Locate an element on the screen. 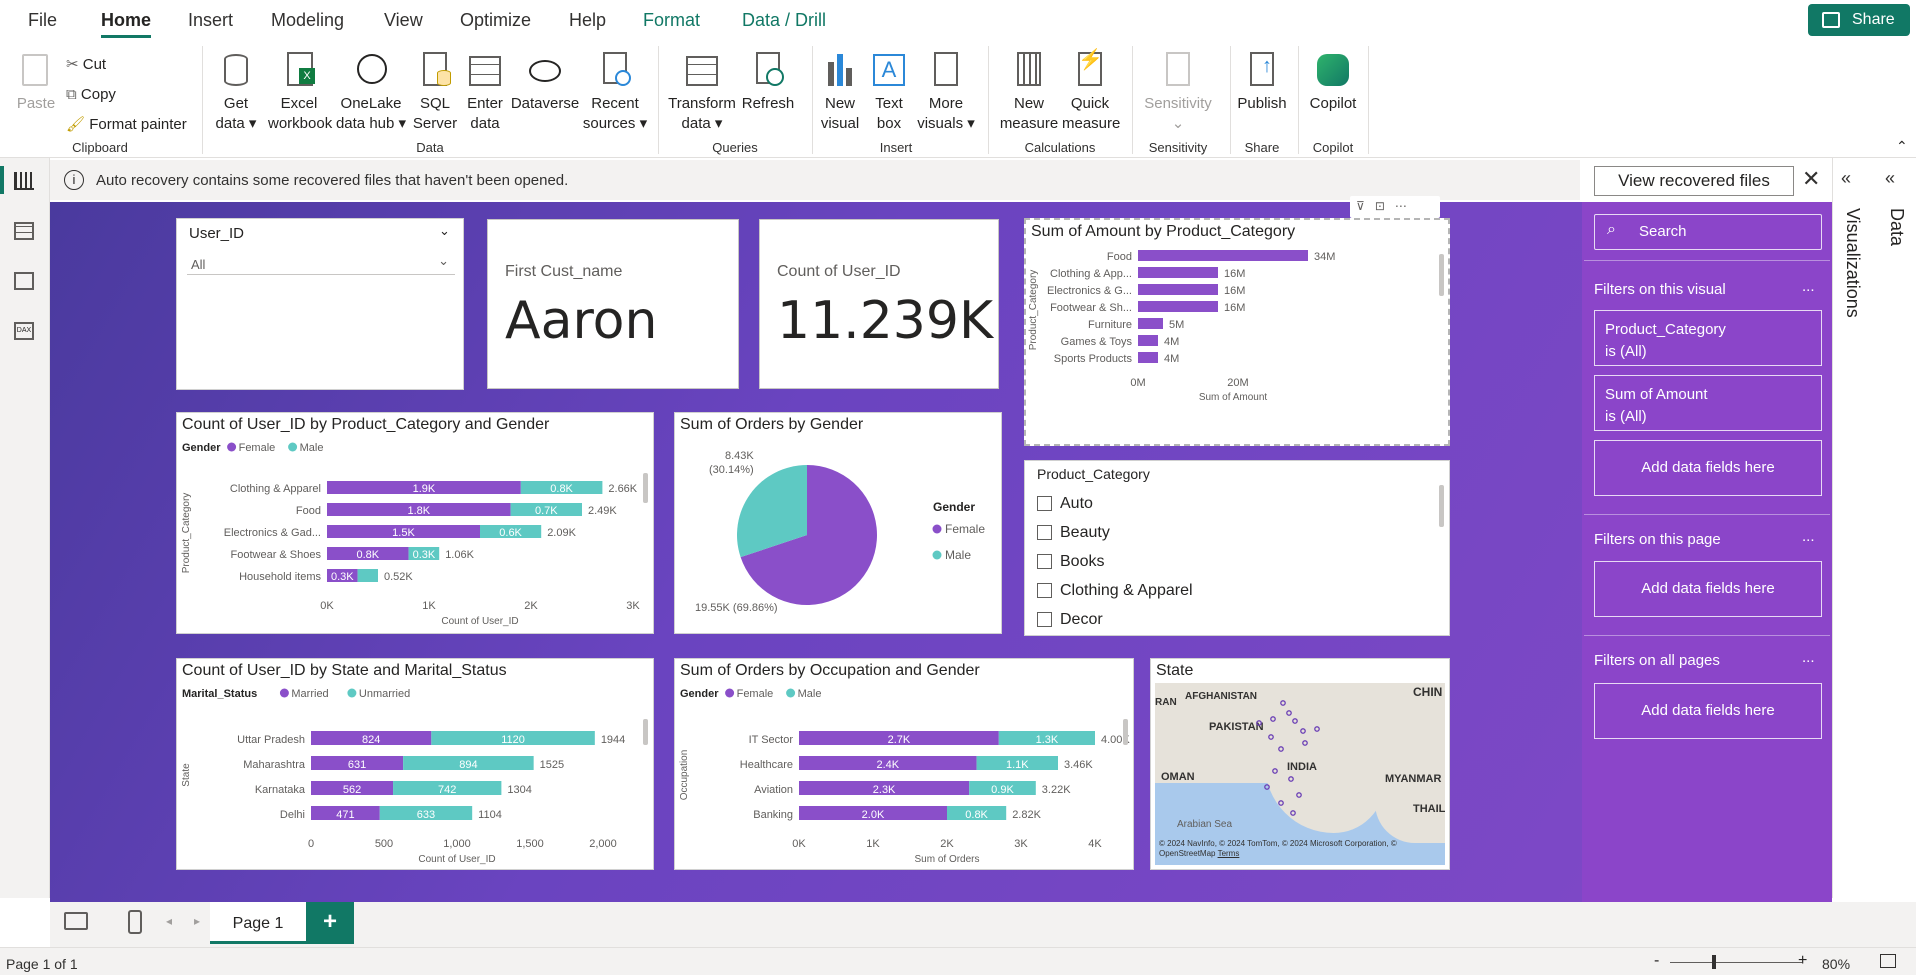  more-options-icon: ⋯ is located at coordinates (1401, 206).